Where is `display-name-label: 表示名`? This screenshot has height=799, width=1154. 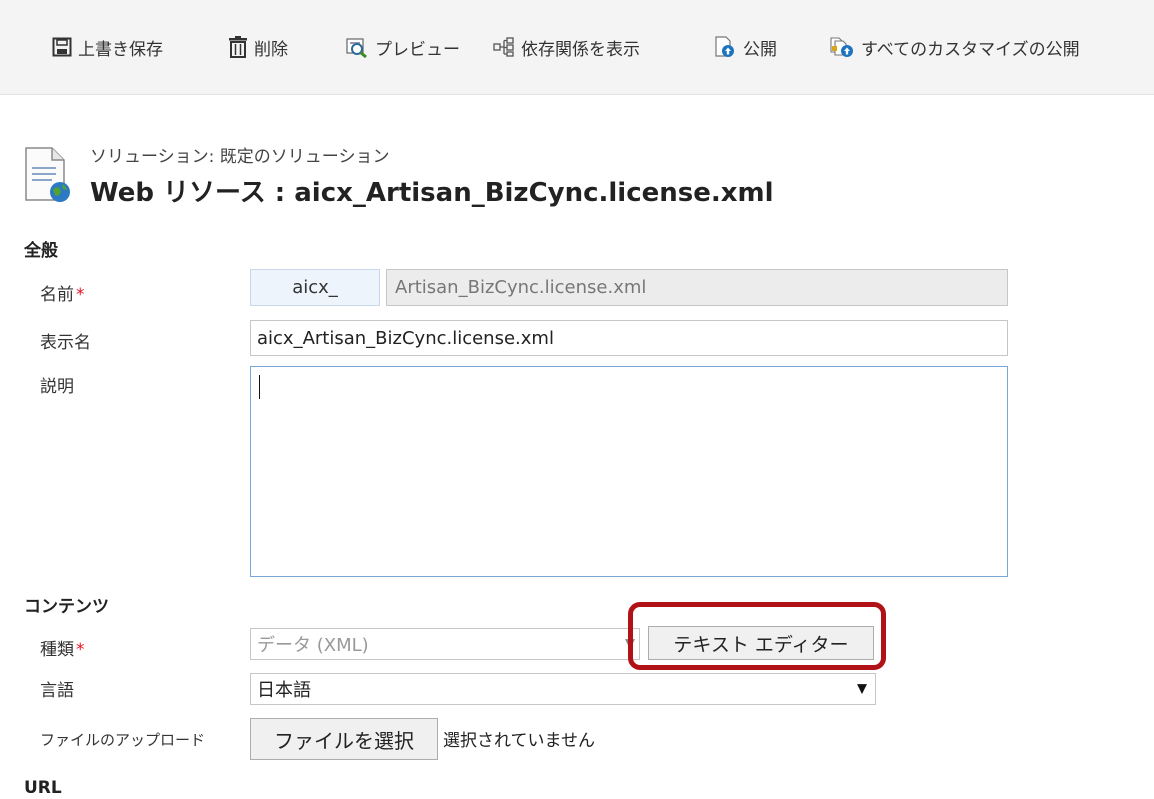
display-name-label: 表示名 is located at coordinates (65, 343).